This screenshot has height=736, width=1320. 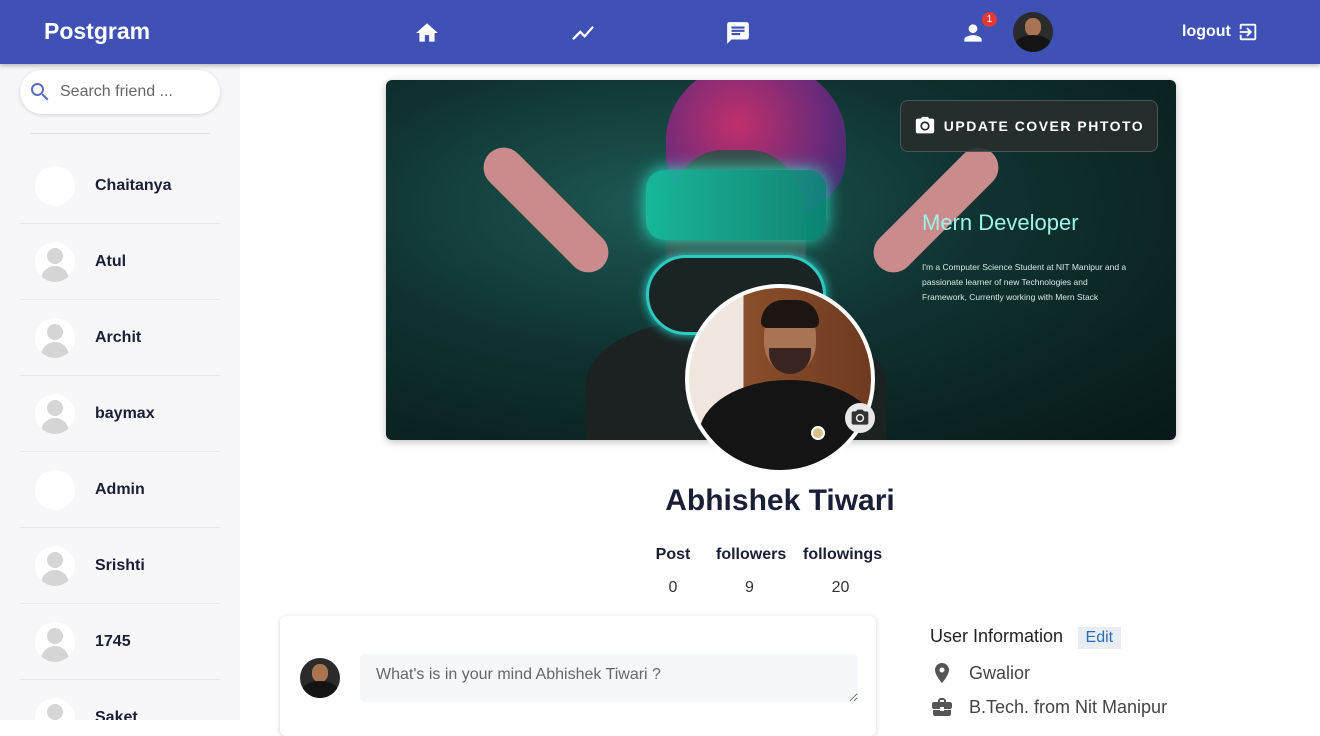 I want to click on friend-item: Admin, so click(x=120, y=490).